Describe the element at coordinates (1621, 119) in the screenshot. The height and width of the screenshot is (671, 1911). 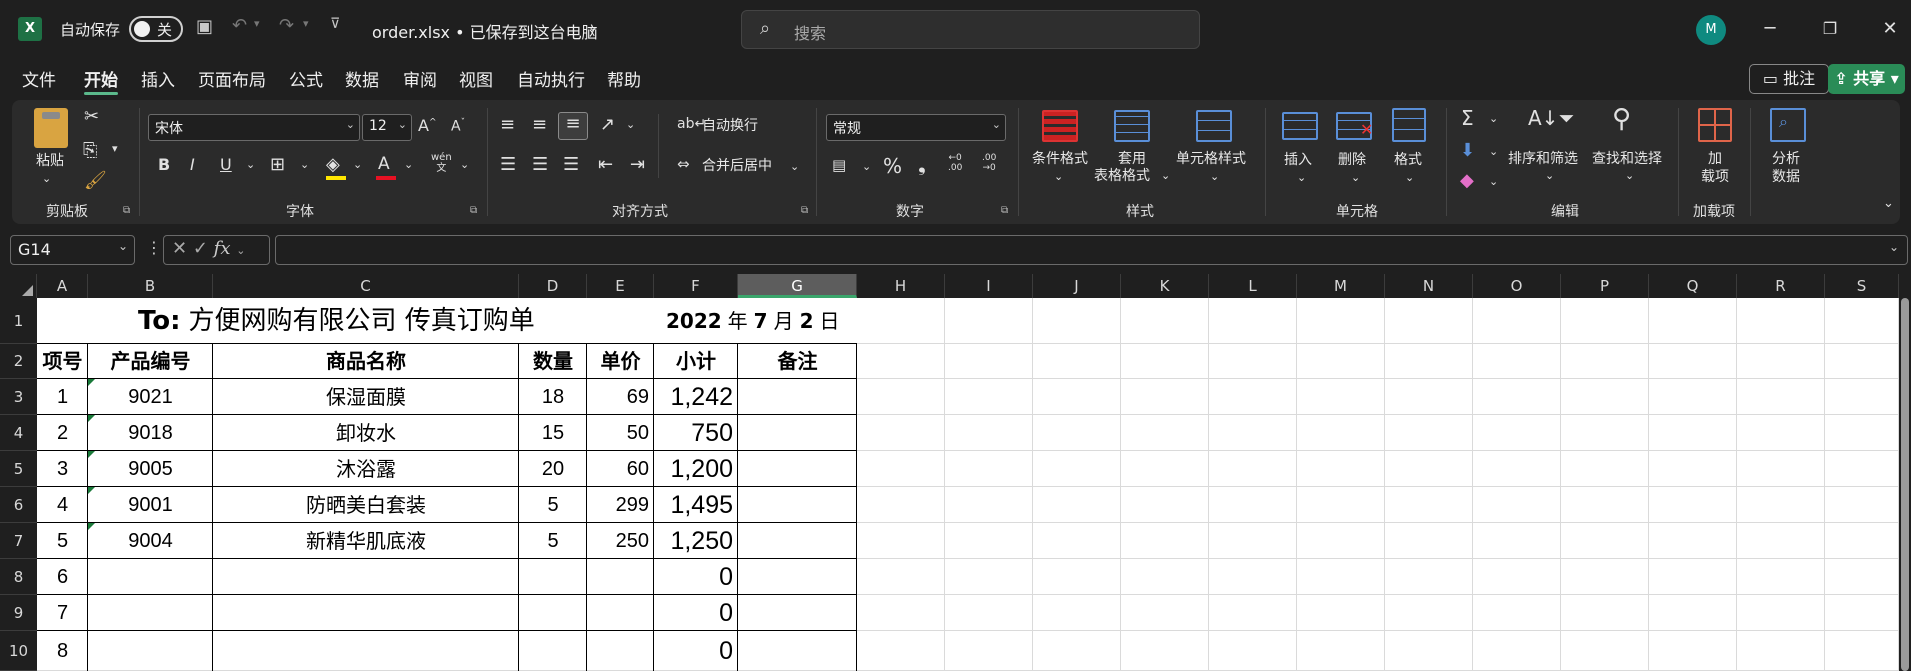
I see `find-select-icon: ⚲` at that location.